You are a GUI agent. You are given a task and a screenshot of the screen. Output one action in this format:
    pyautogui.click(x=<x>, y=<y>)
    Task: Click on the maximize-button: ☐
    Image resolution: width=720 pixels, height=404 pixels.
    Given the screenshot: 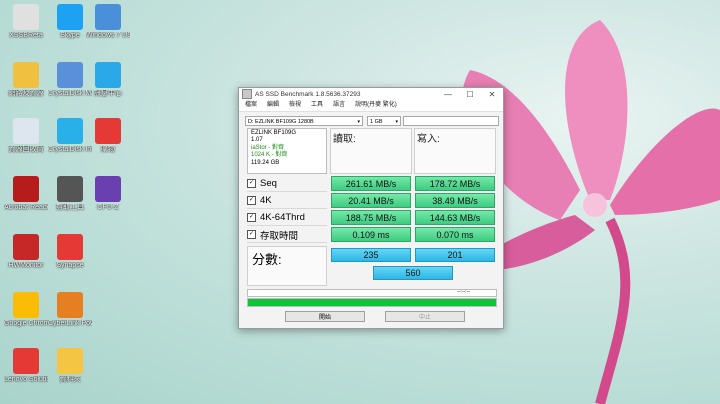 What is the action you would take?
    pyautogui.click(x=470, y=94)
    